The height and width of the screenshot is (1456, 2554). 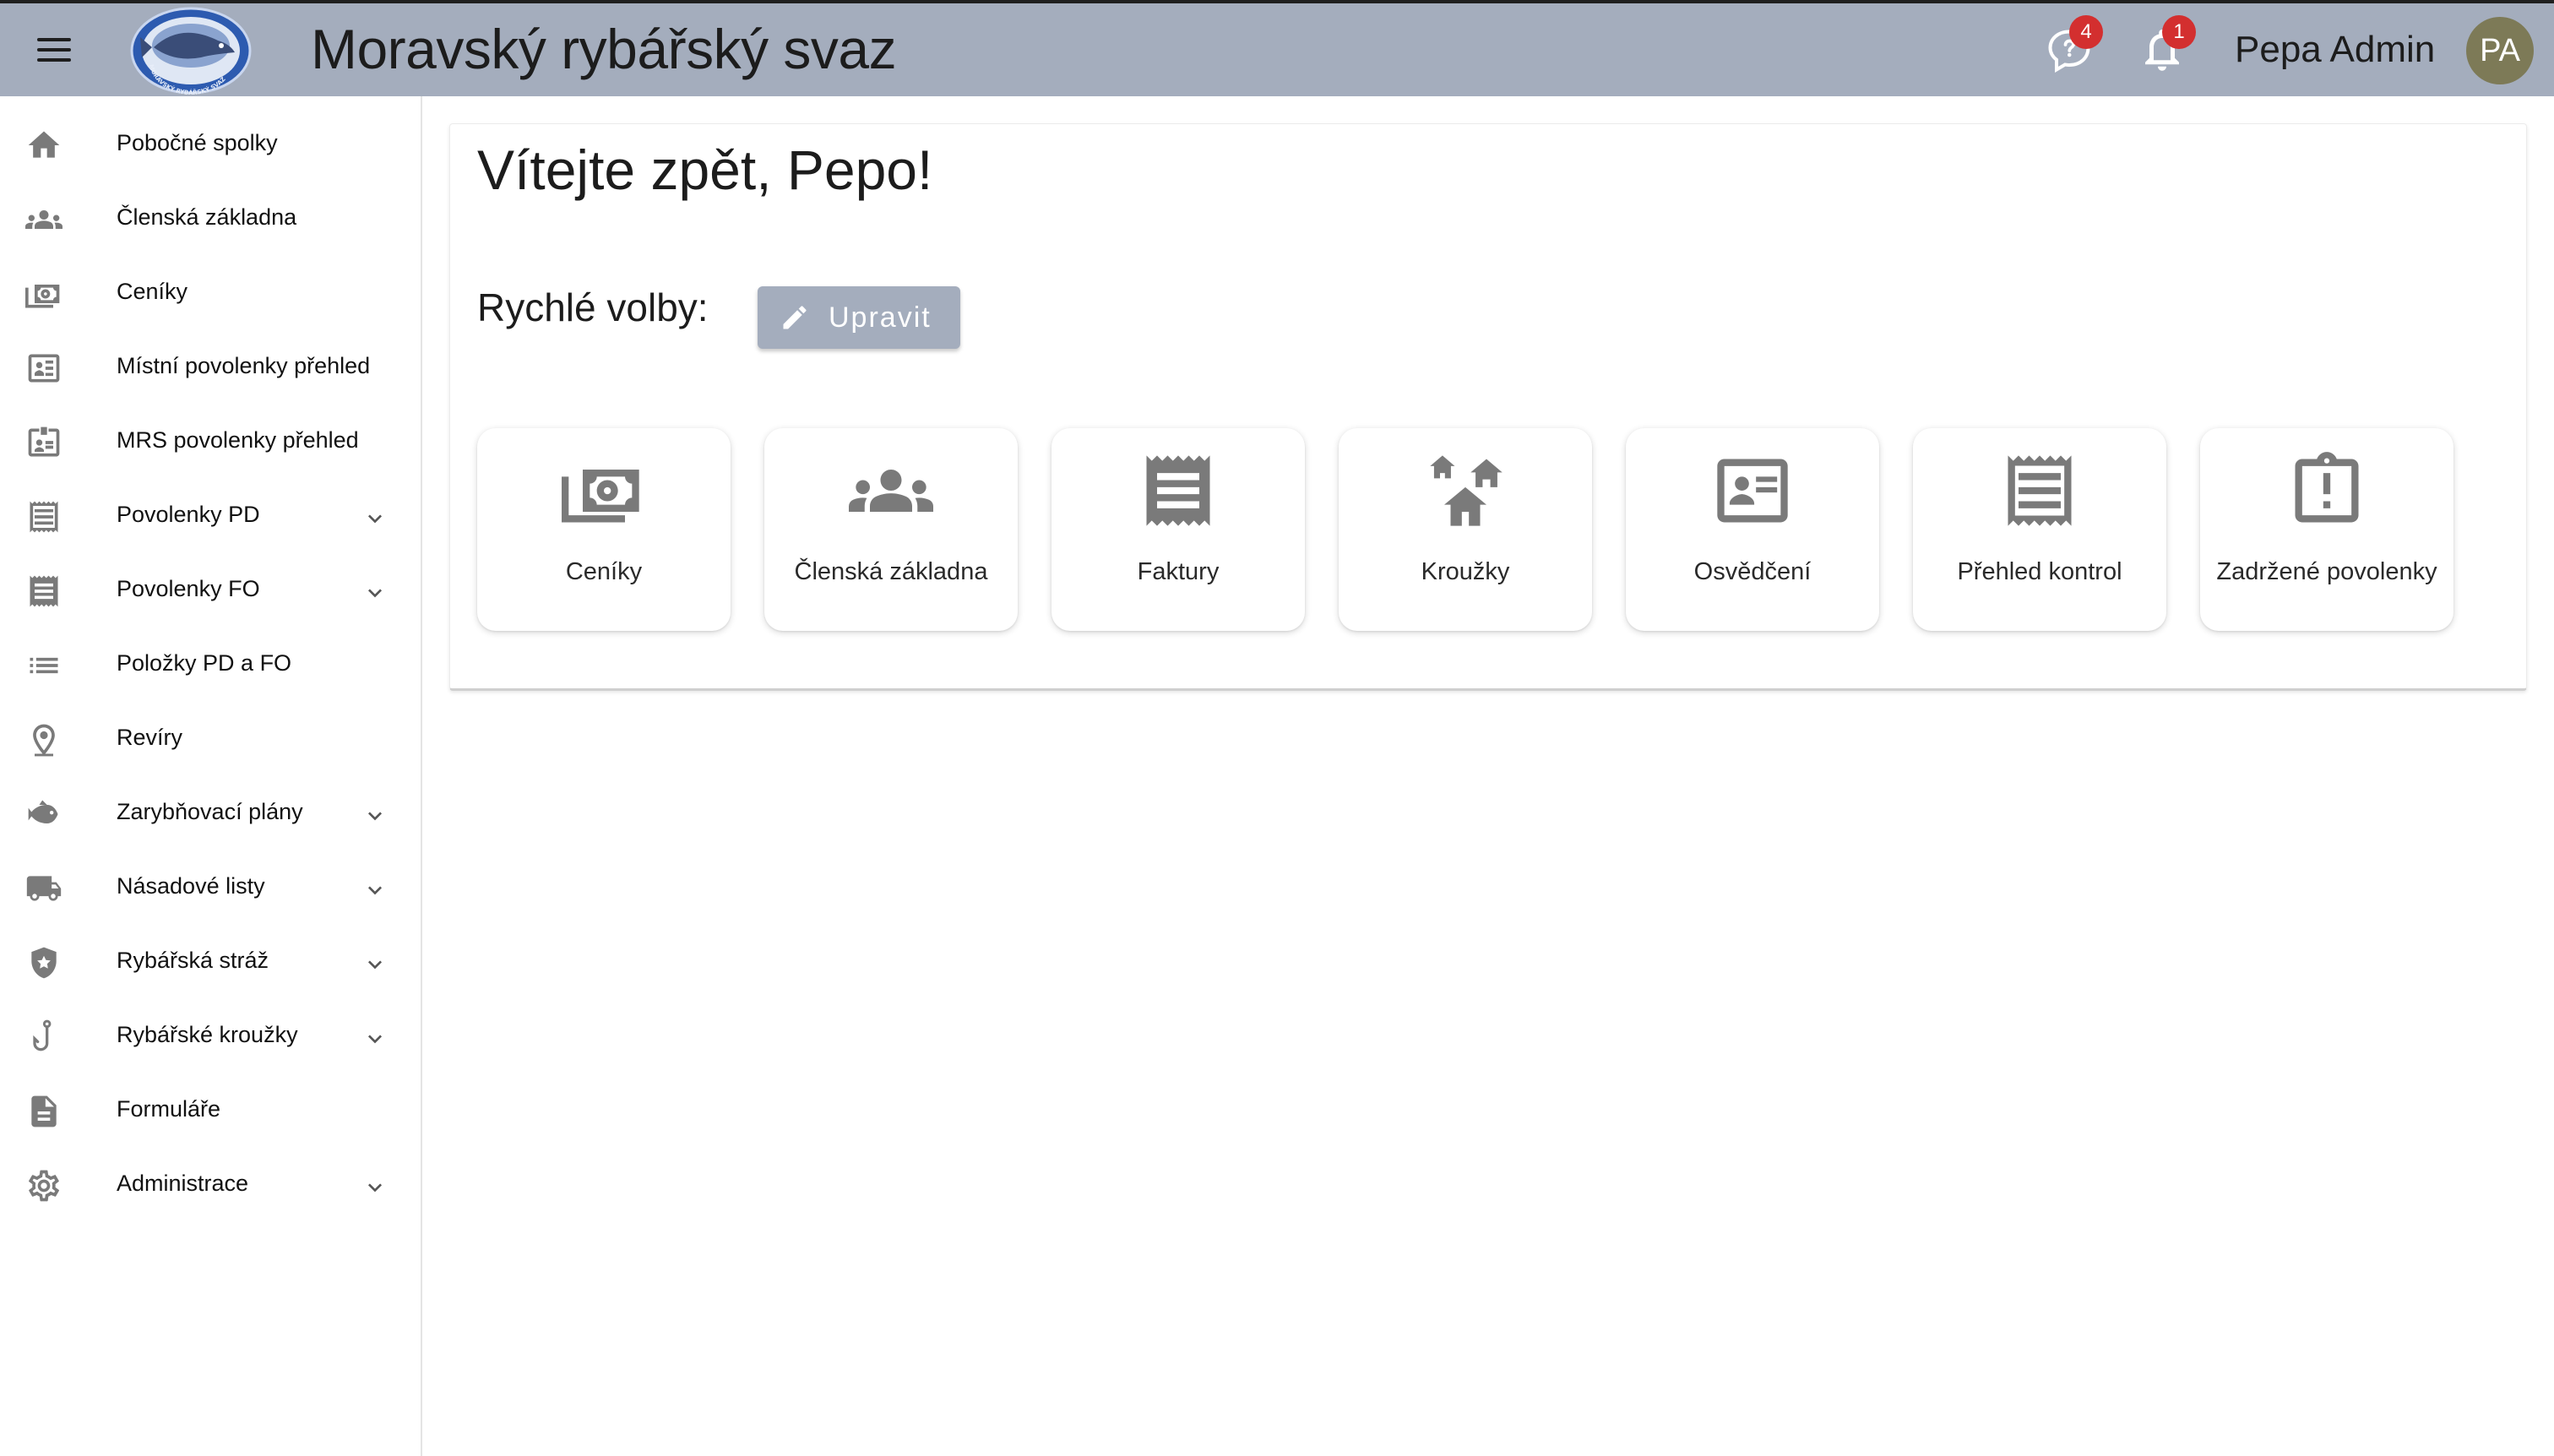 I want to click on sidebar-item-clenska-zakladna: Členská základna, so click(x=210, y=219).